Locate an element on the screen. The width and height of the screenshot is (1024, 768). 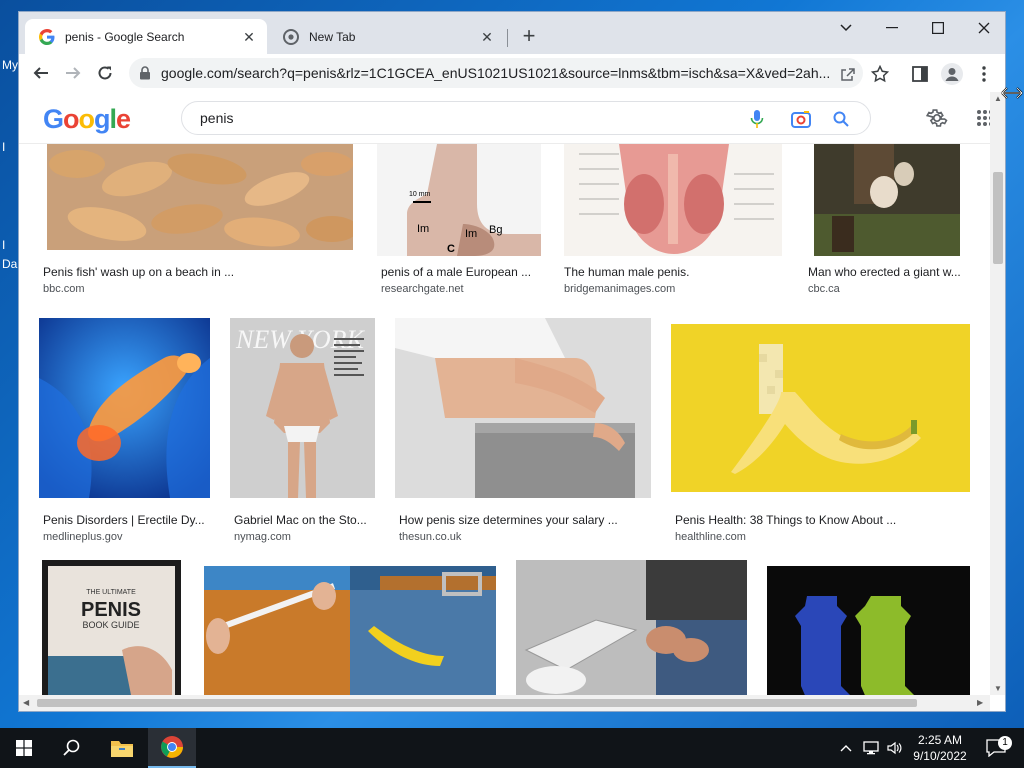
diagram-label: 10 mm is located at coordinates (420, 194).